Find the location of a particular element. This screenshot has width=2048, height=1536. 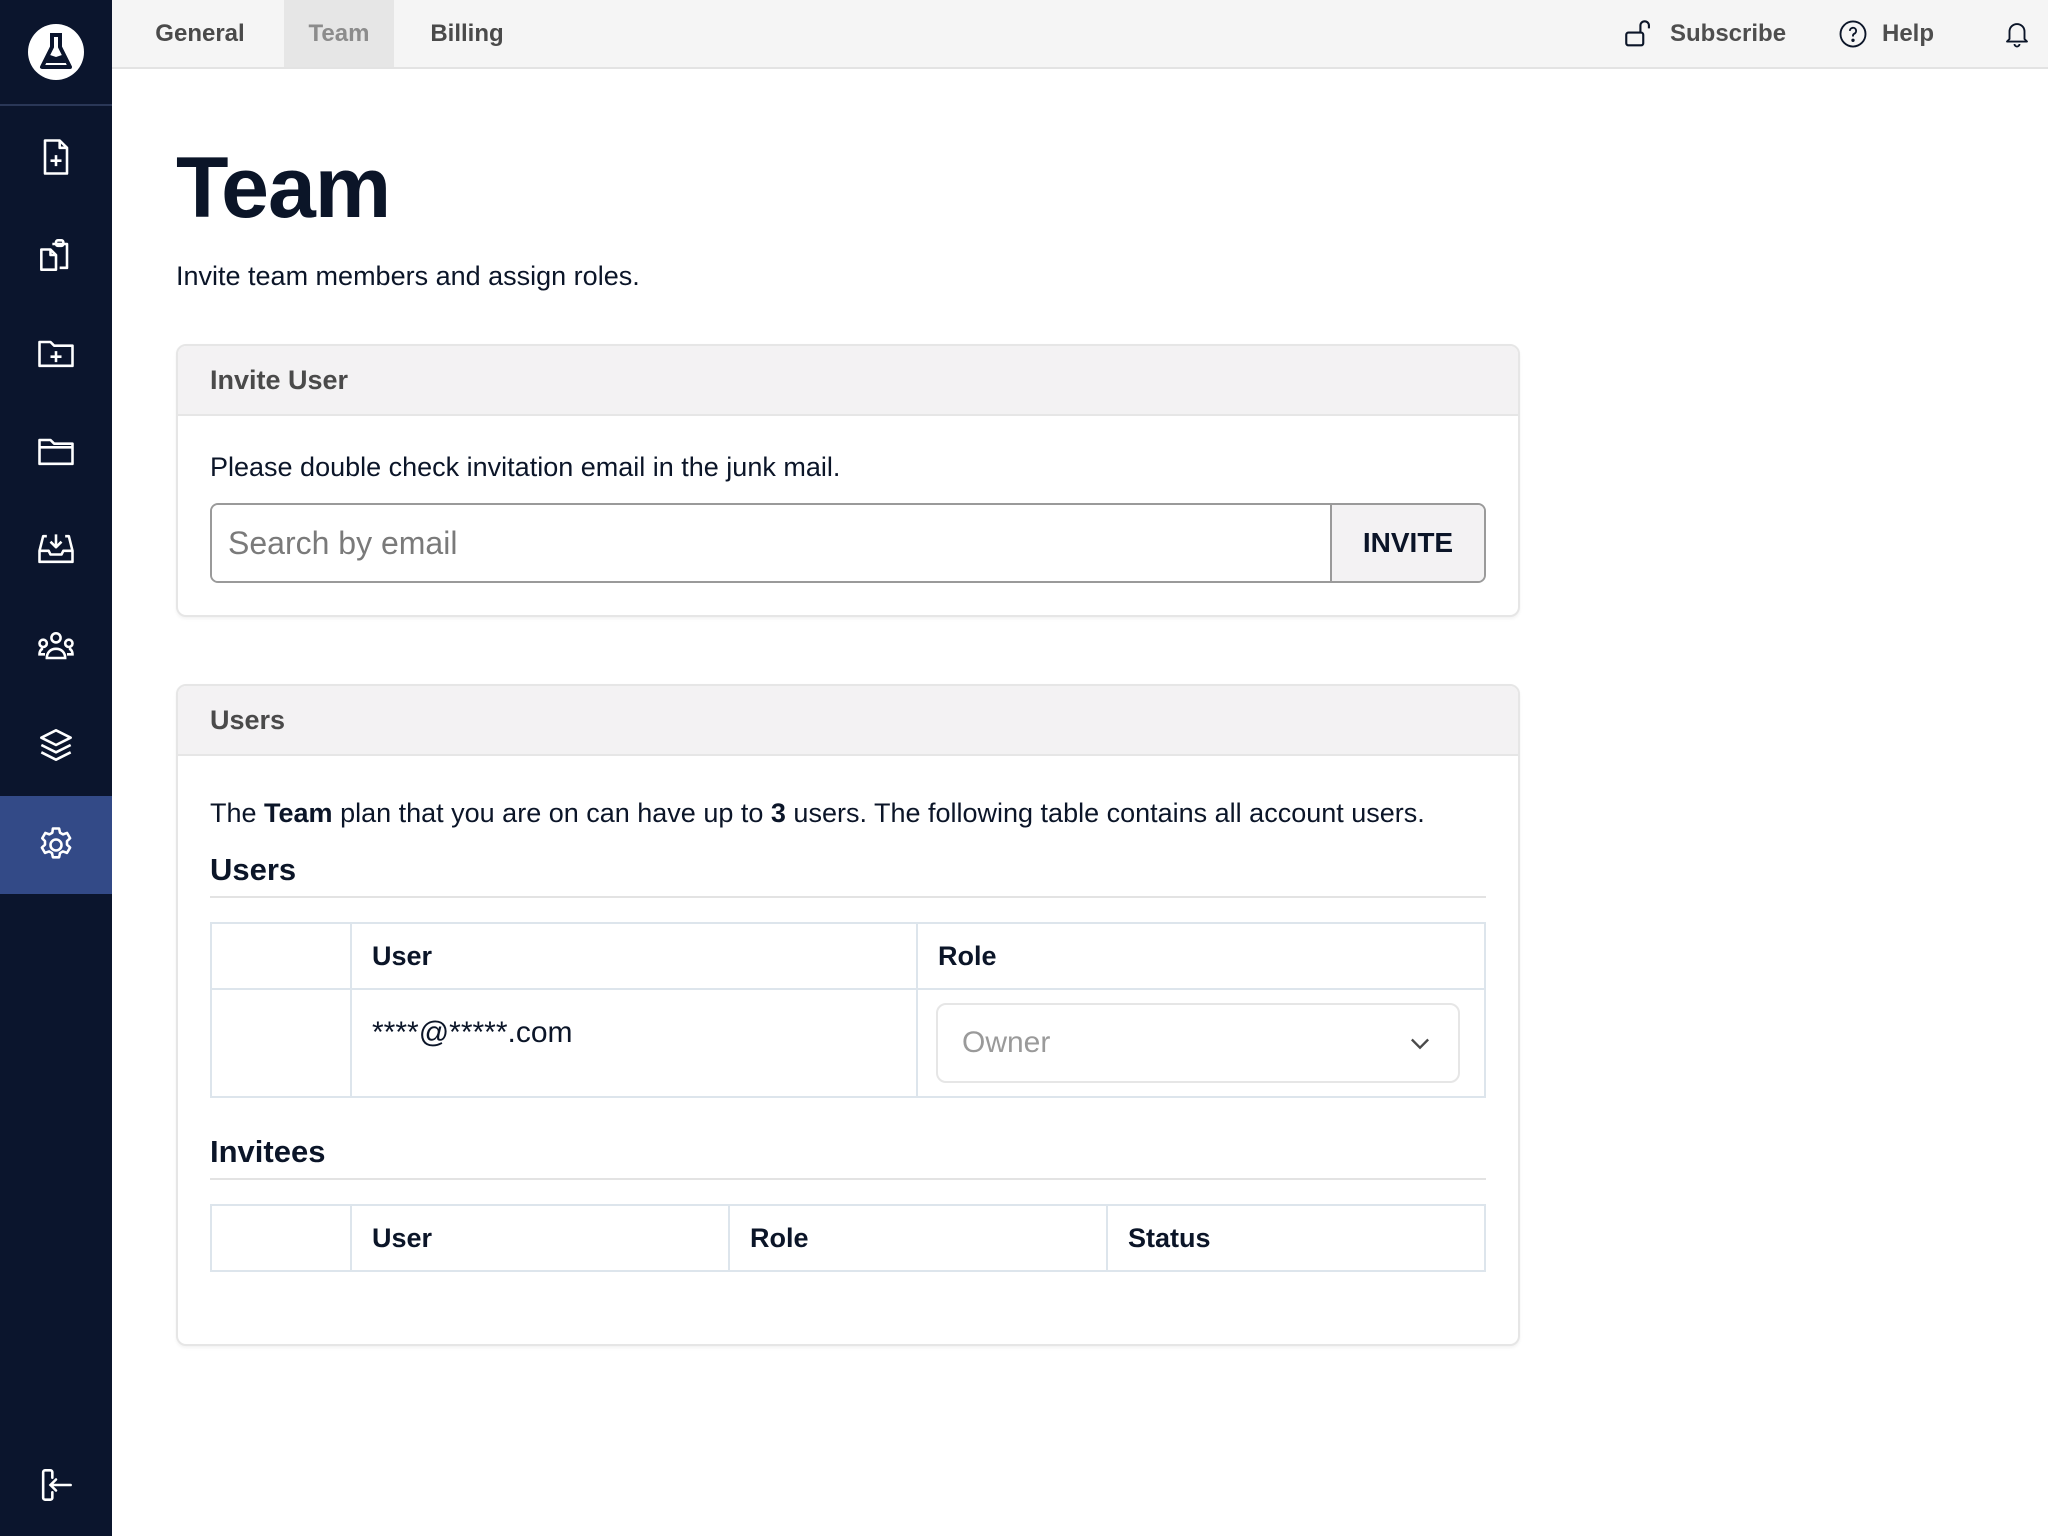

bell-icon is located at coordinates (2017, 34).